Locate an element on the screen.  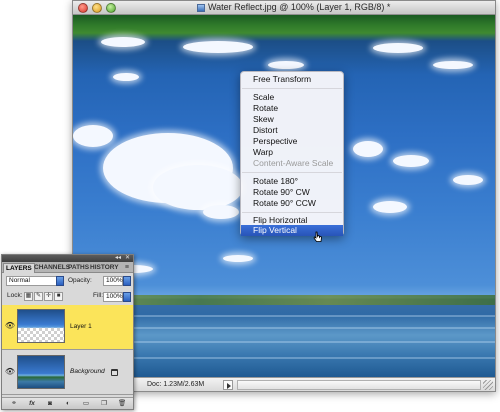
fill-slider-icon is located at coordinates (127, 297).